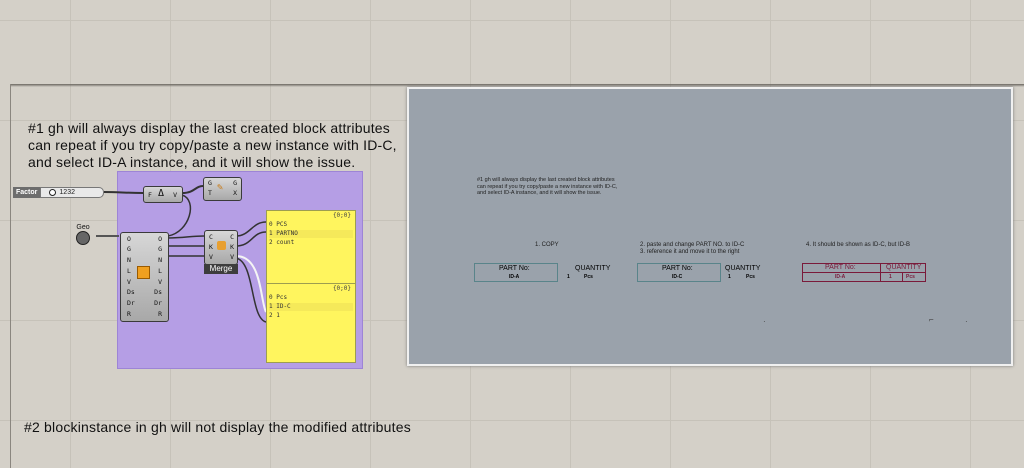 The height and width of the screenshot is (468, 1024). What do you see at coordinates (129, 282) in the screenshot?
I see `block-input: V` at bounding box center [129, 282].